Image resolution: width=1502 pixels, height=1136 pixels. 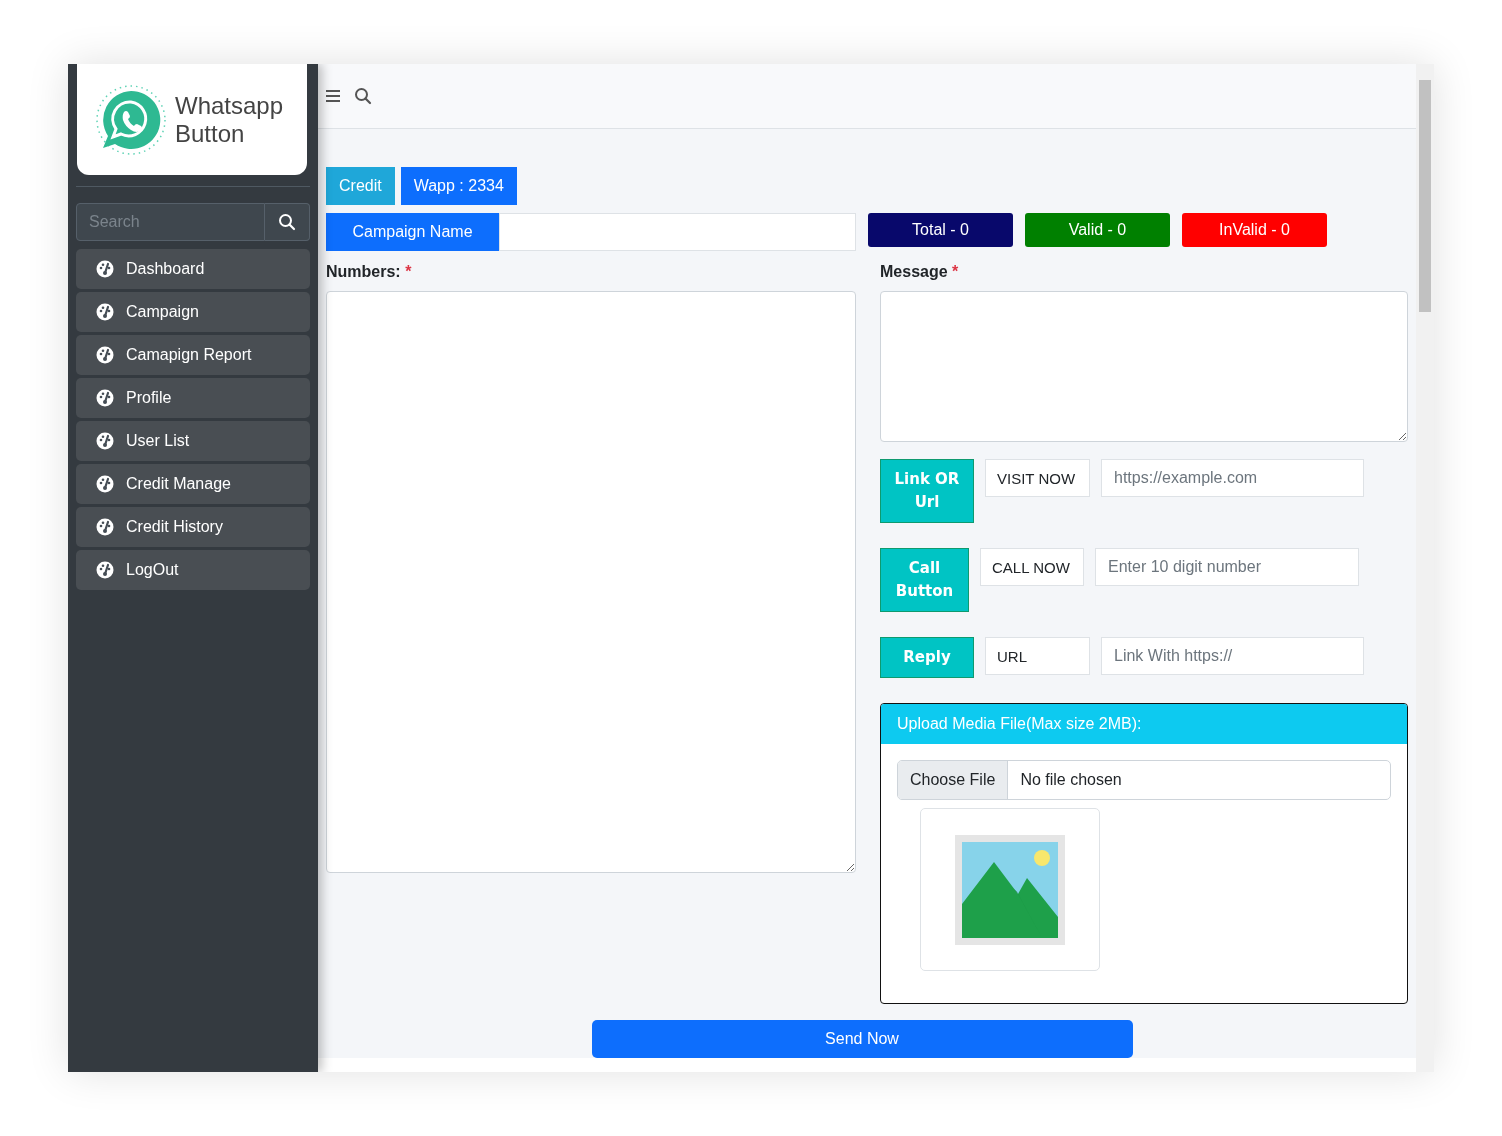 What do you see at coordinates (920, 272) in the screenshot?
I see `message-label: Message *` at bounding box center [920, 272].